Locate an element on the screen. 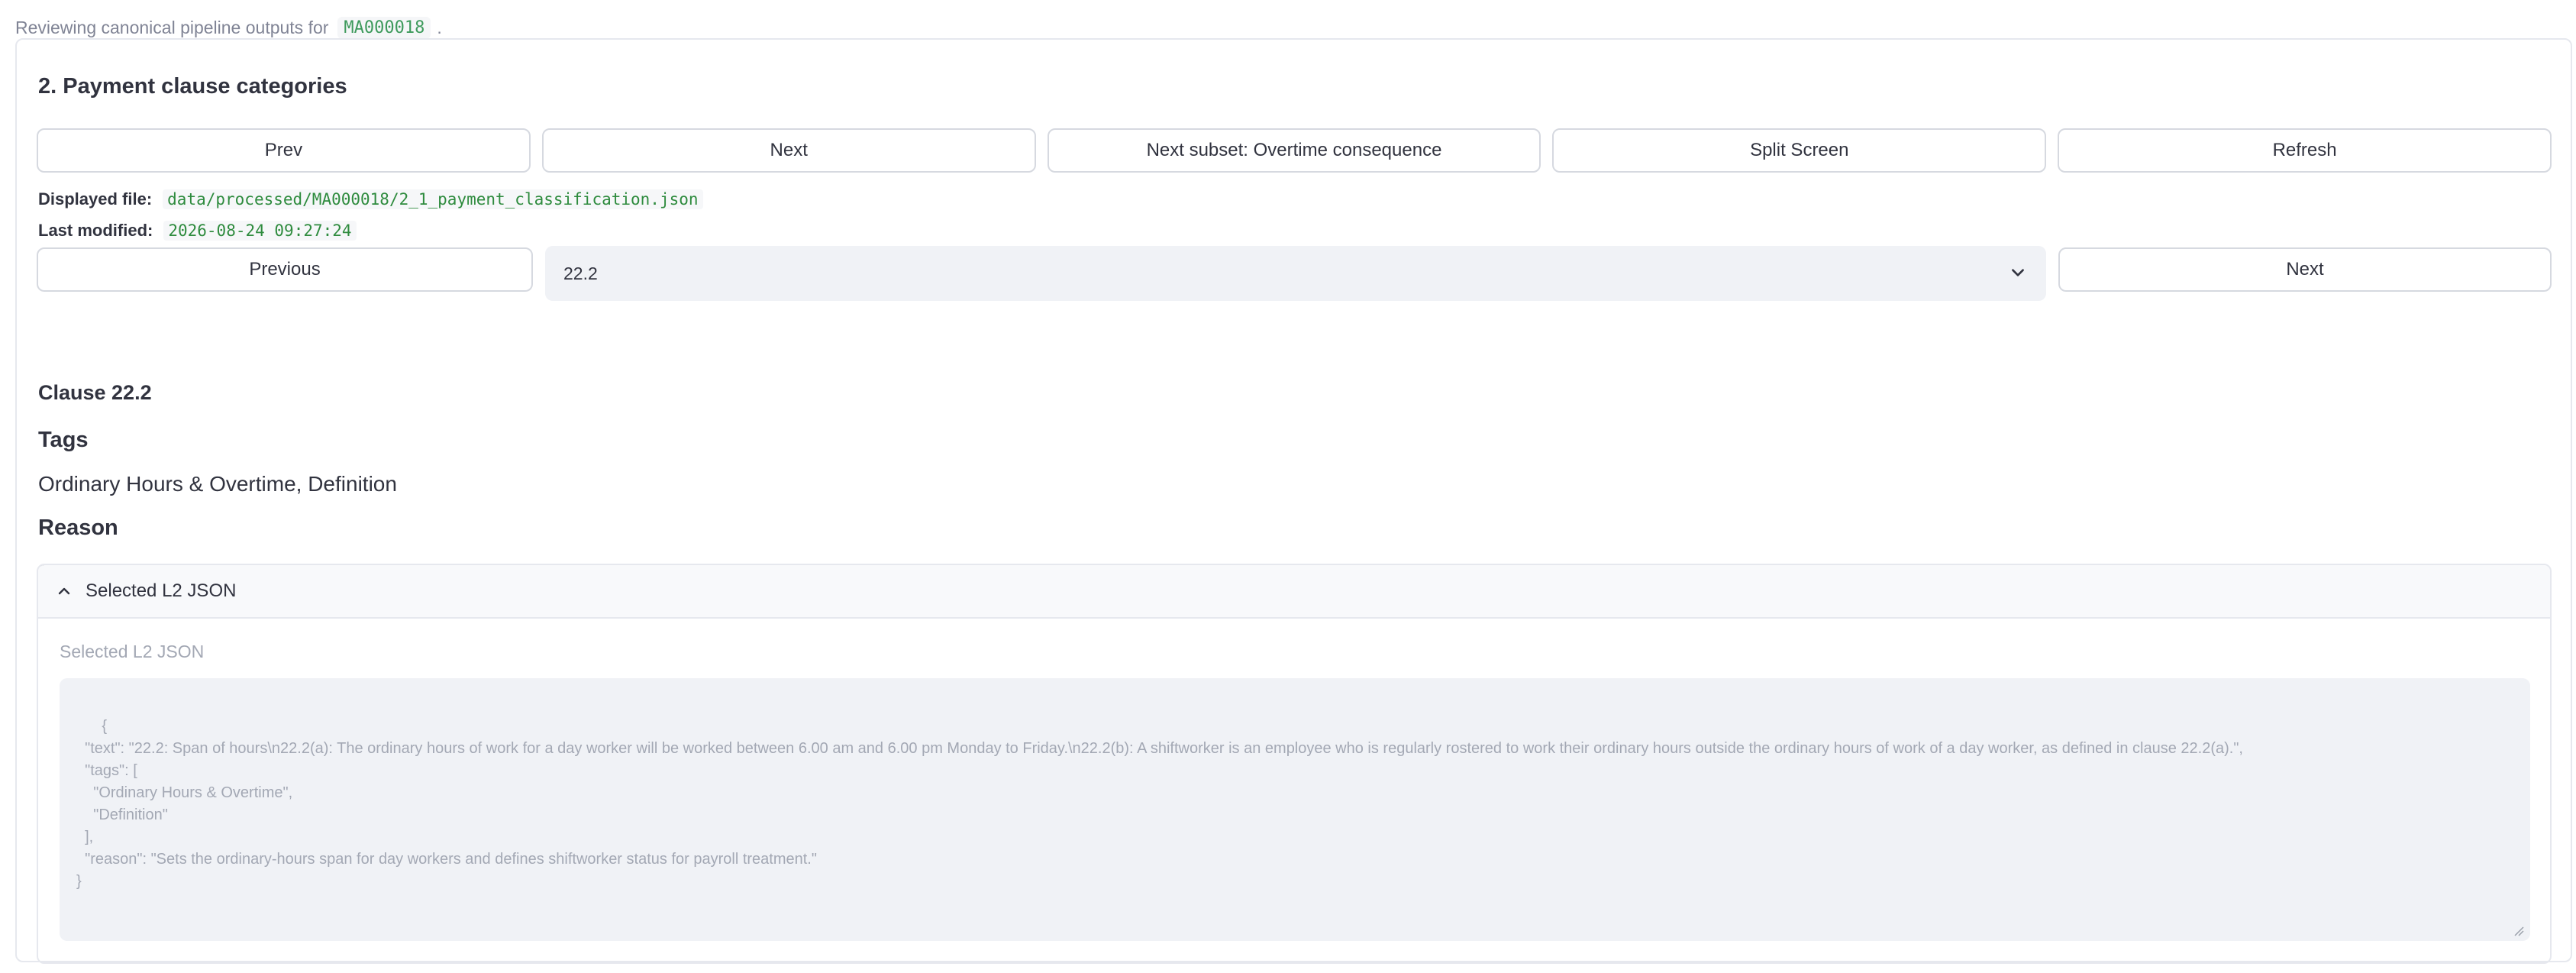  section-title: 2. Payment clause categories is located at coordinates (192, 86).